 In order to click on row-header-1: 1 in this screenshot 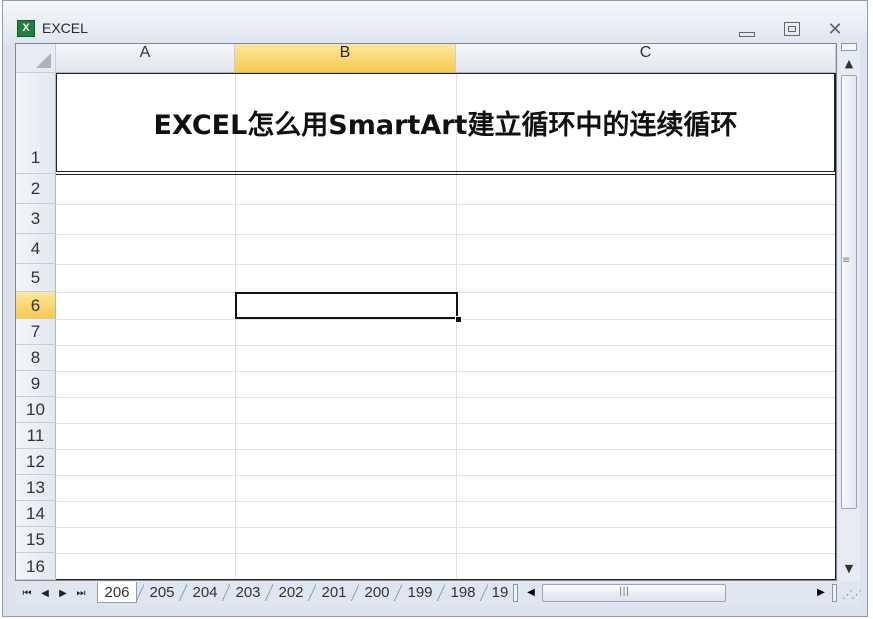, I will do `click(36, 123)`.